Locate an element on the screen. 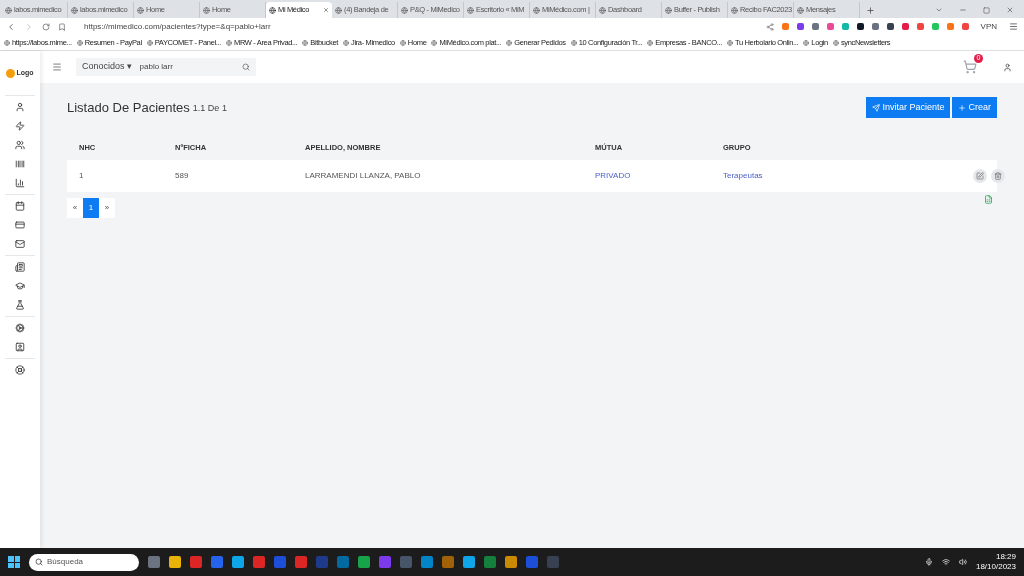 This screenshot has width=1024, height=576. table-cell-text: Terapeutas is located at coordinates (743, 176).